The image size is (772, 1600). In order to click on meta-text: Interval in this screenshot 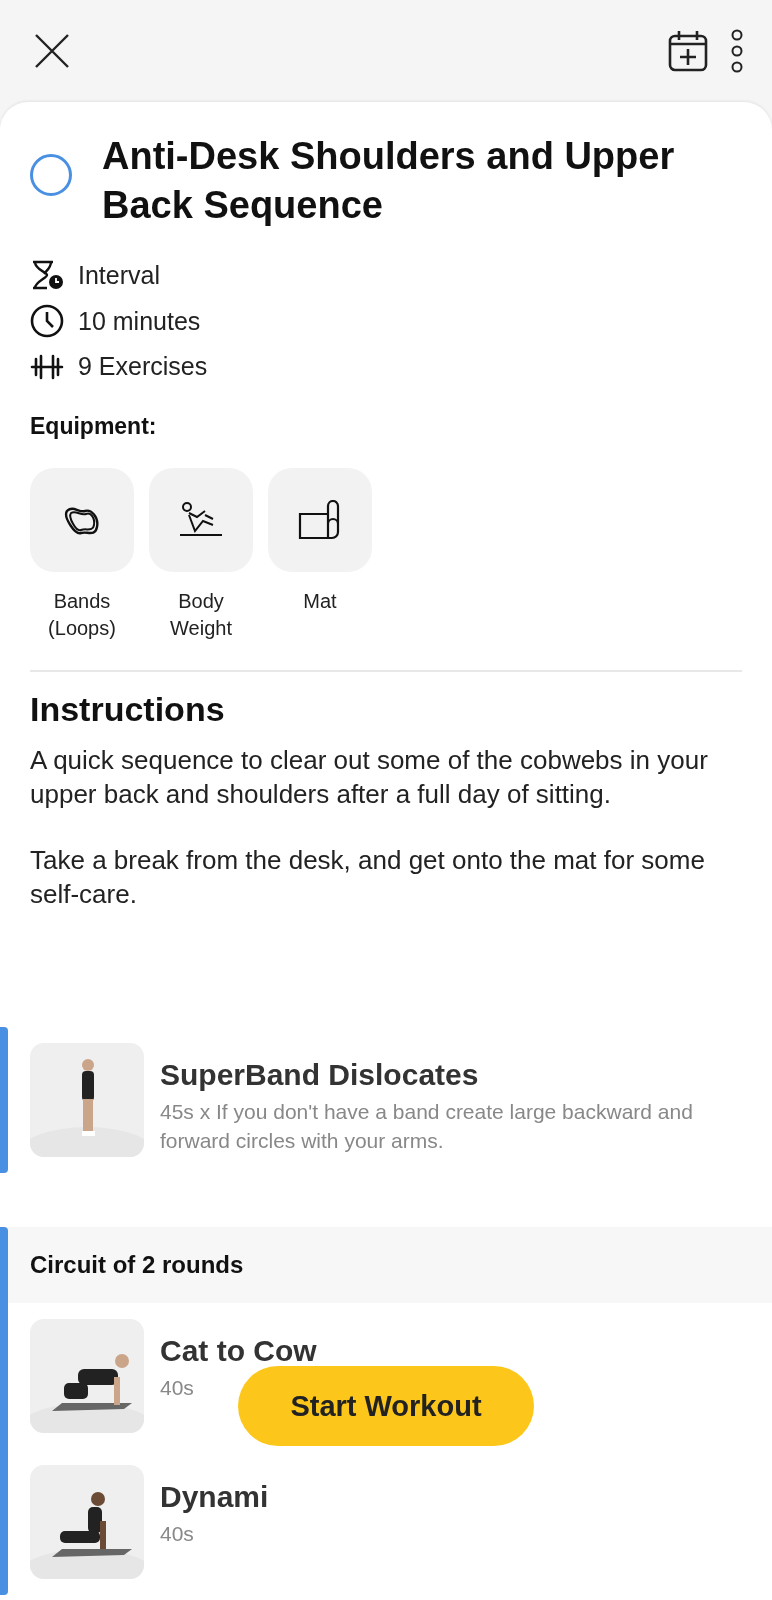, I will do `click(119, 275)`.